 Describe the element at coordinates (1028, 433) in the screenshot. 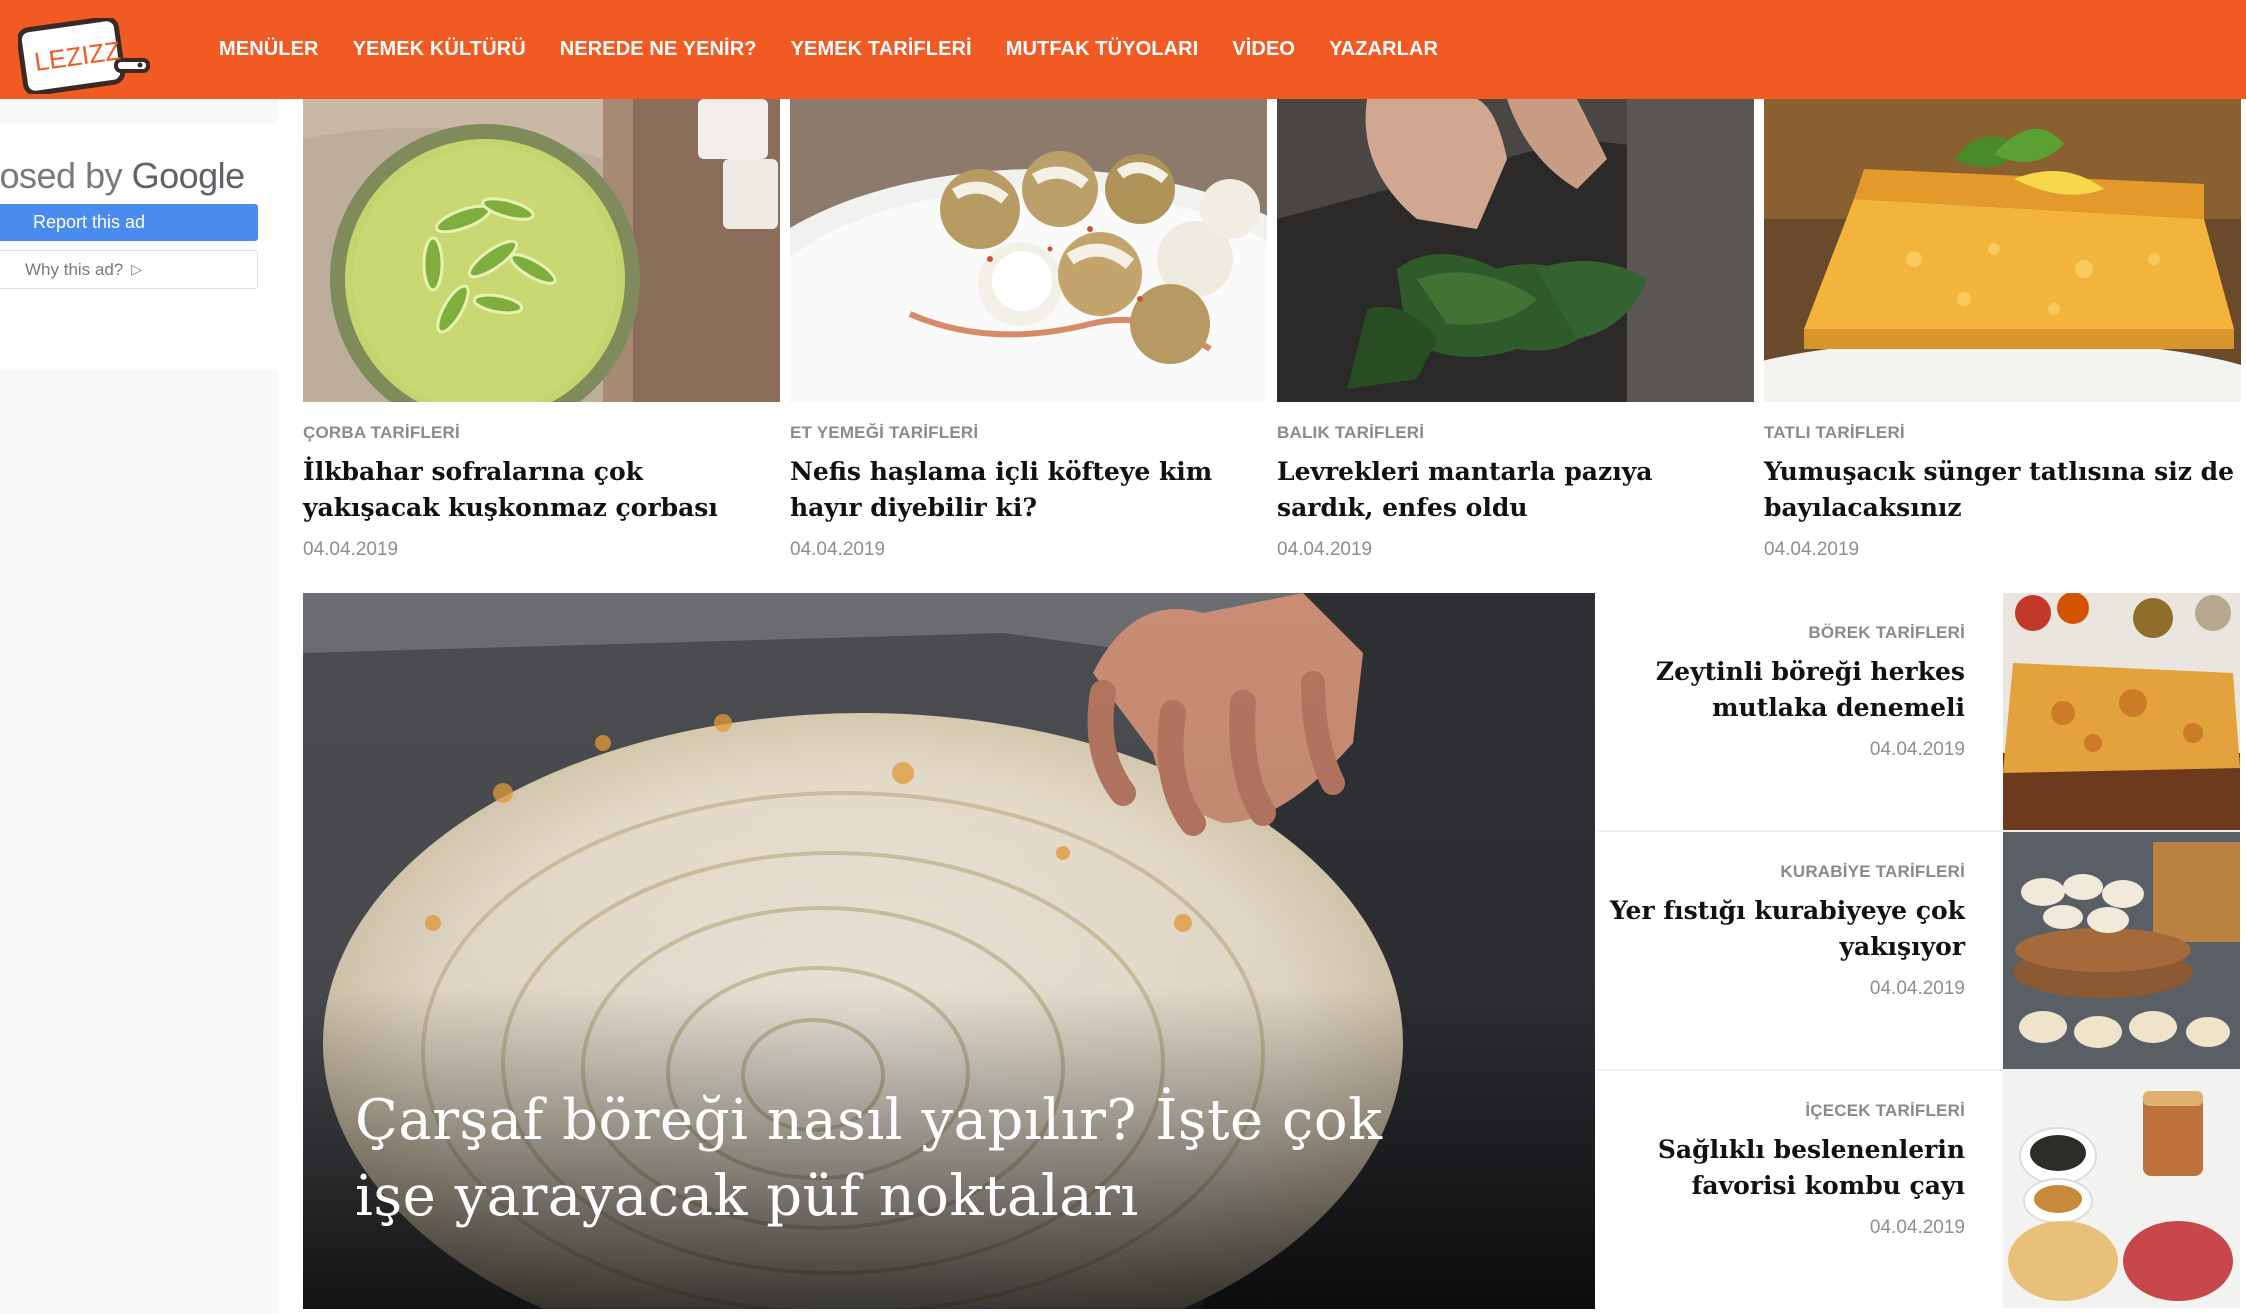

I see `article-category: ET YEMEĞİ TARİFLERİ` at that location.